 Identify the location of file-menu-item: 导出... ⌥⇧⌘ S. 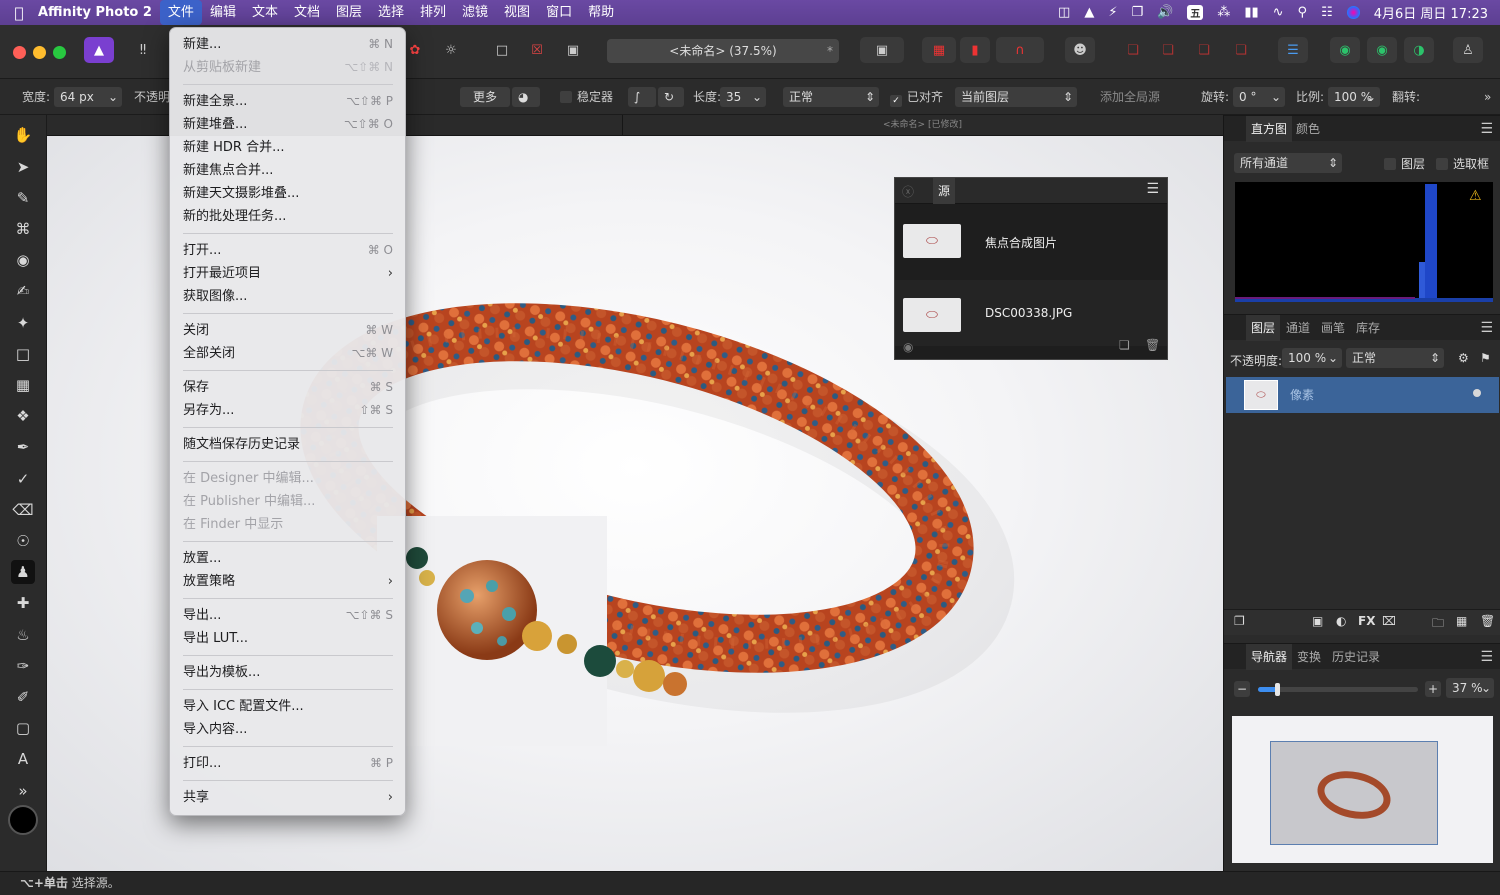
(288, 615).